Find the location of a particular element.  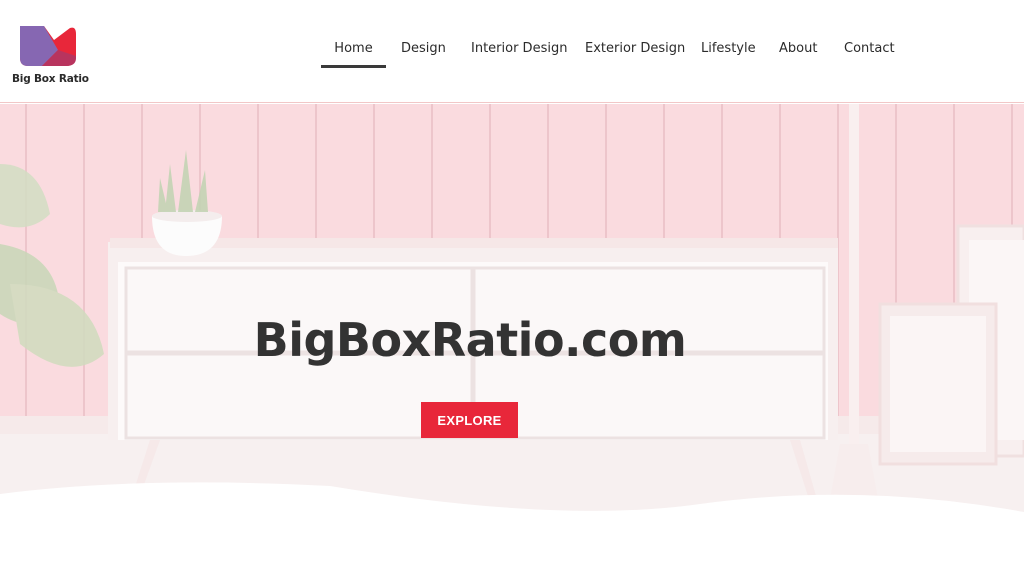

logo-icon is located at coordinates (48, 46).